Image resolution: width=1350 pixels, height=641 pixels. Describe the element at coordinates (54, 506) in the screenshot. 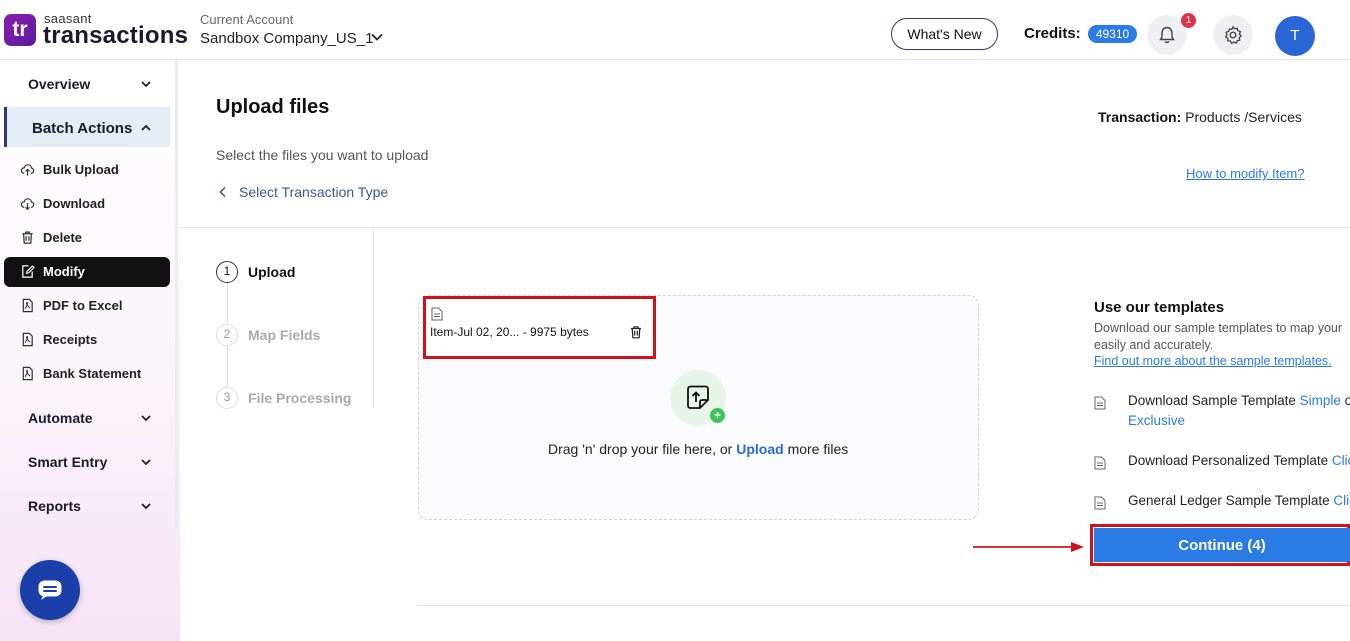

I see `sidebar-item-reports: Reports` at that location.